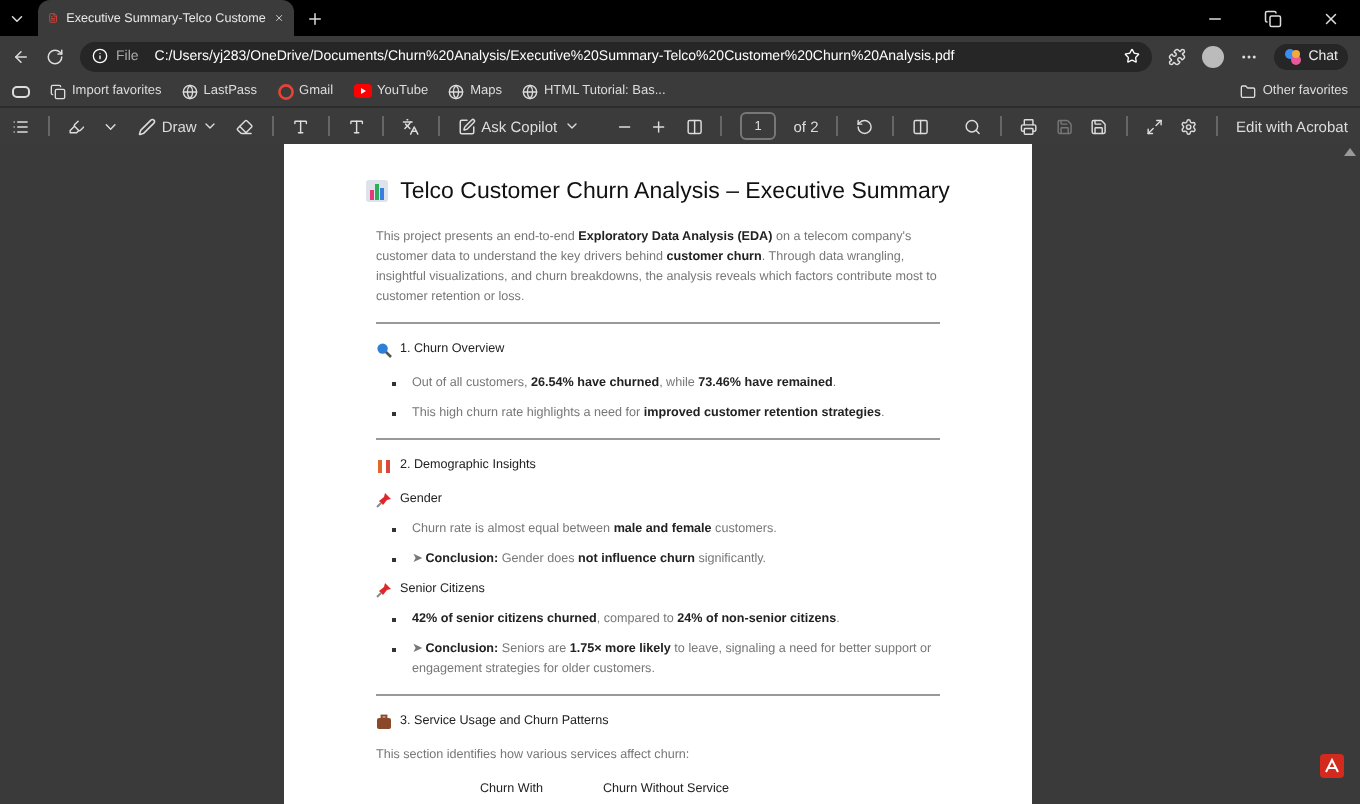 The width and height of the screenshot is (1360, 804). Describe the element at coordinates (1293, 56) in the screenshot. I see `copilot-logo-icon` at that location.